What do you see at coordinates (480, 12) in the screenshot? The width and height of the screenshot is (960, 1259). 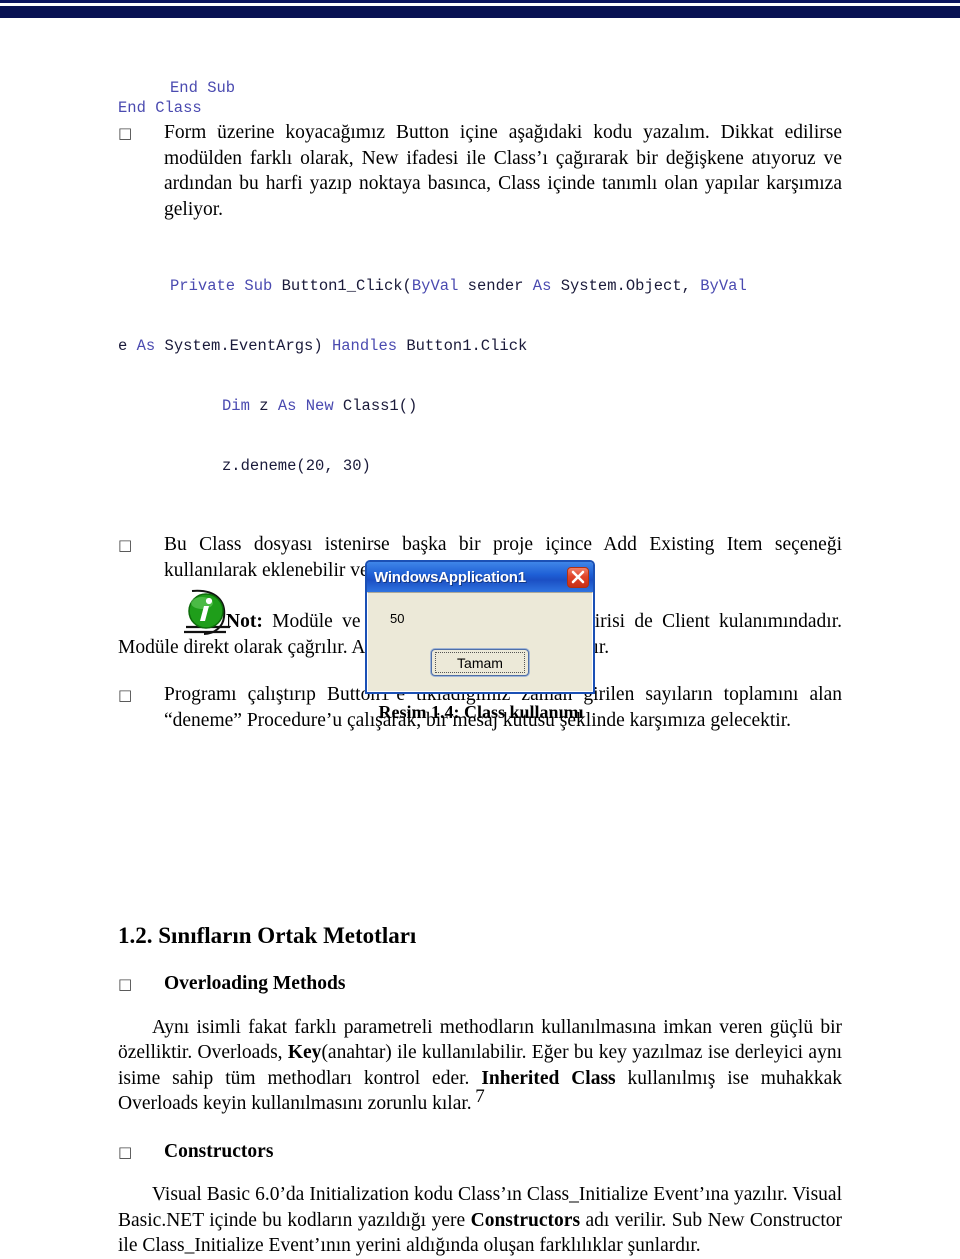 I see `header-bar` at bounding box center [480, 12].